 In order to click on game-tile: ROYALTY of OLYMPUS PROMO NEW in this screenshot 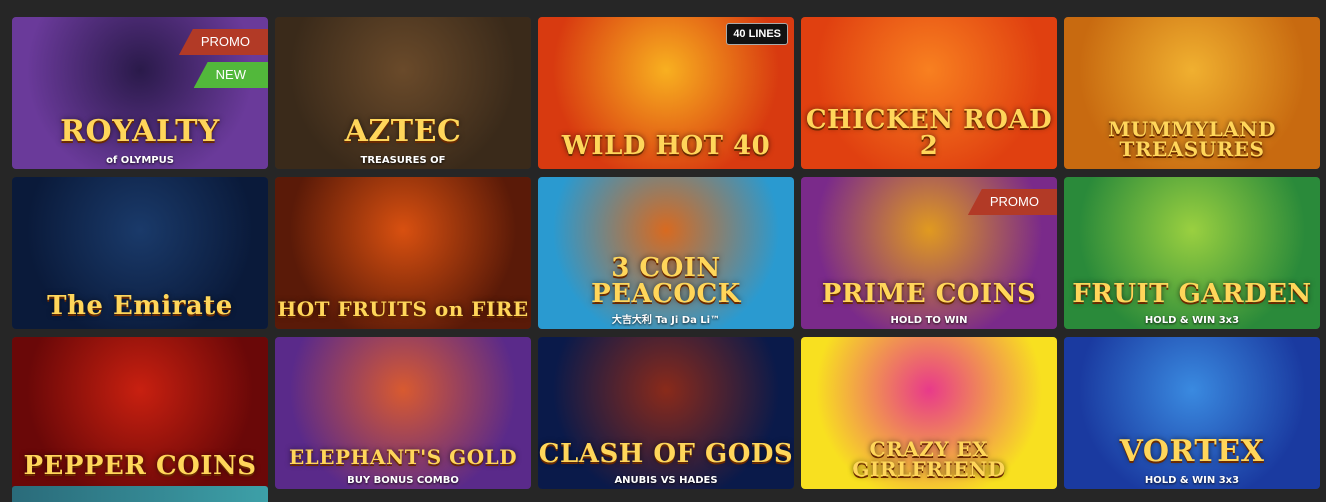, I will do `click(140, 93)`.